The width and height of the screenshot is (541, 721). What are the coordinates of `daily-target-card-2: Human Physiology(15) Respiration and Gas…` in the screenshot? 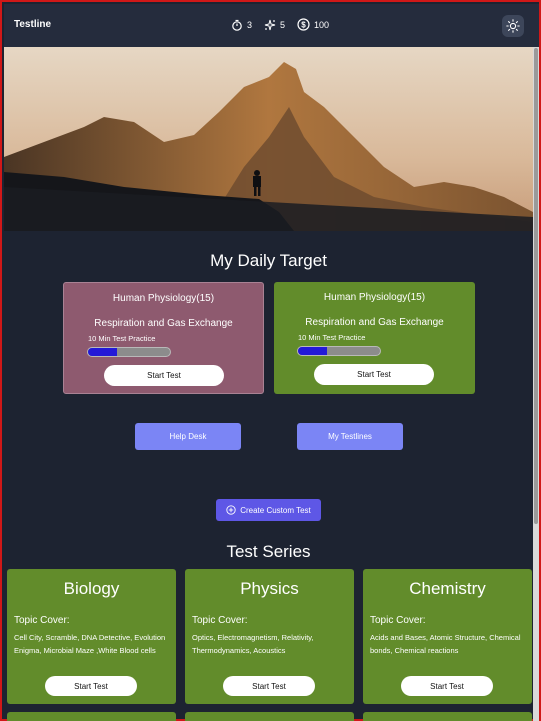 It's located at (374, 338).